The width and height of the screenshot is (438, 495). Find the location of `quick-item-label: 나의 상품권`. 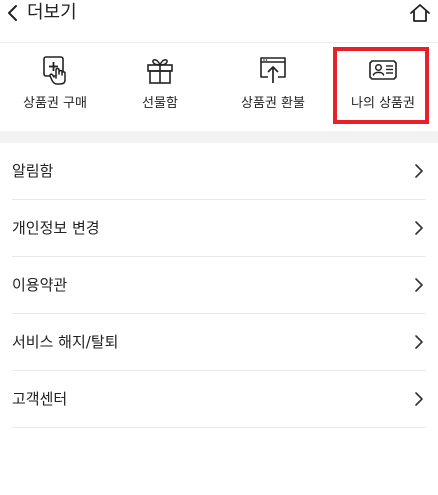

quick-item-label: 나의 상품권 is located at coordinates (383, 103).